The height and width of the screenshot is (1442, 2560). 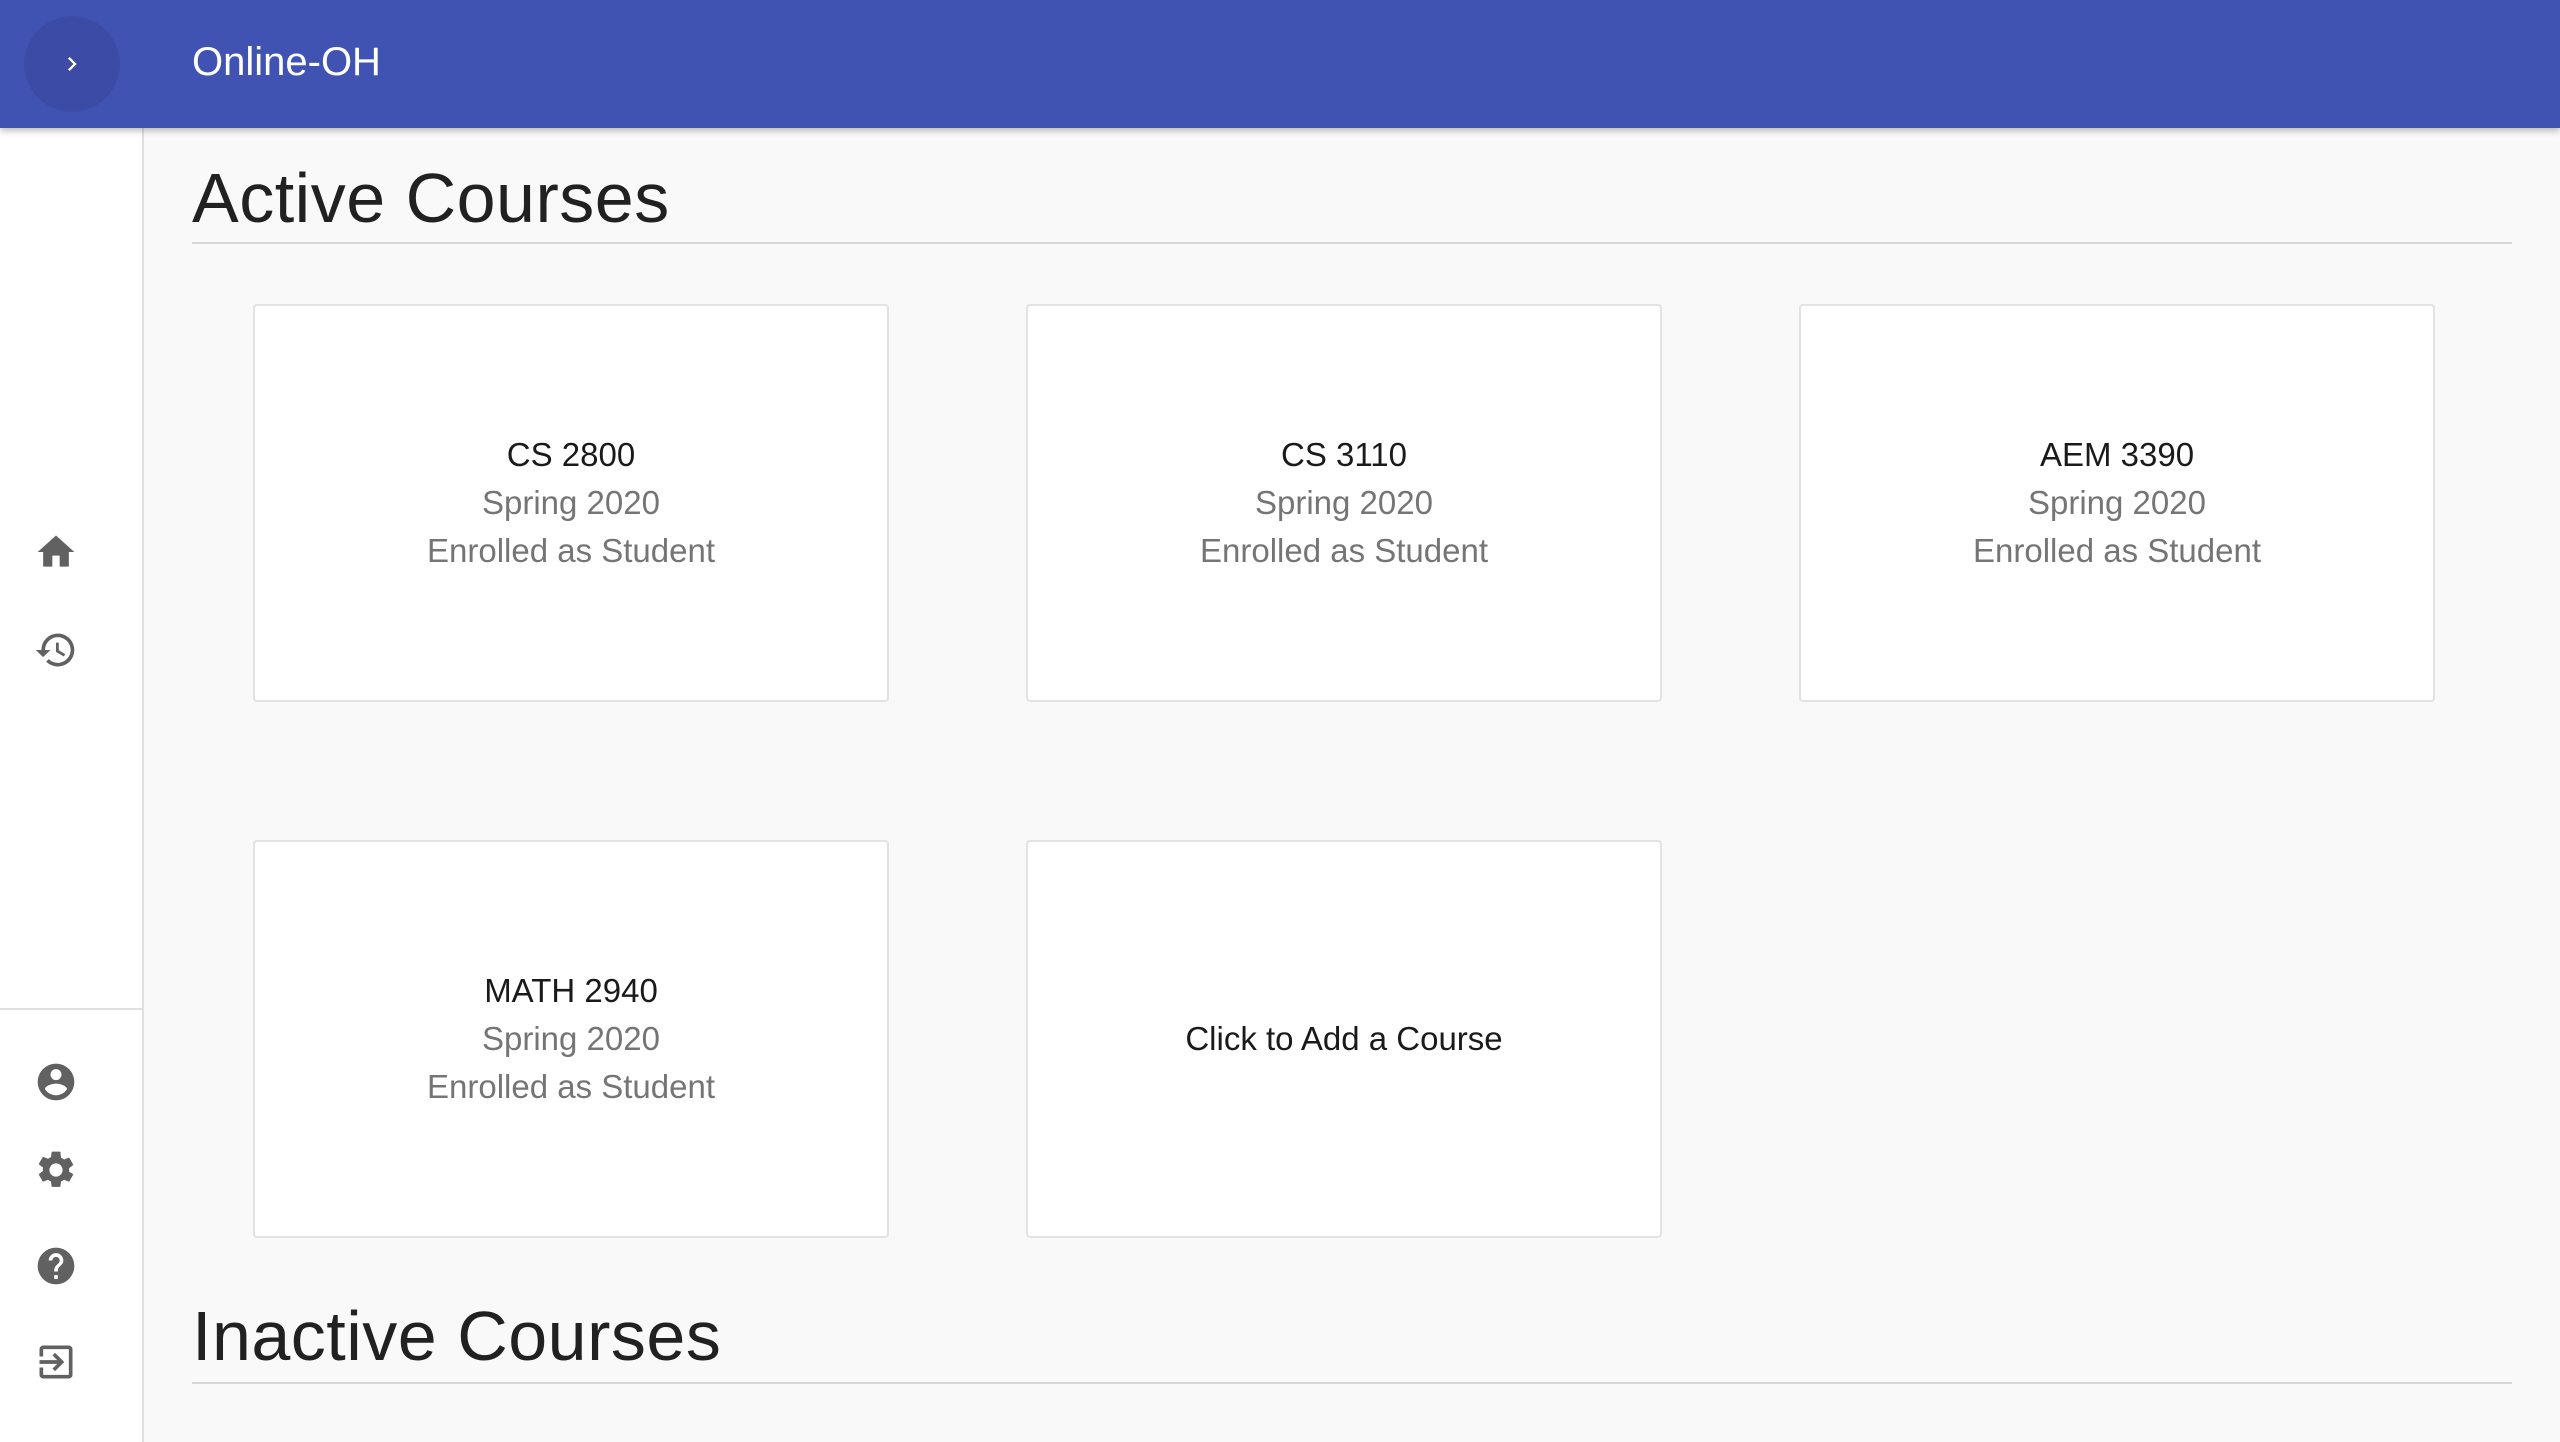 I want to click on home-icon, so click(x=56, y=552).